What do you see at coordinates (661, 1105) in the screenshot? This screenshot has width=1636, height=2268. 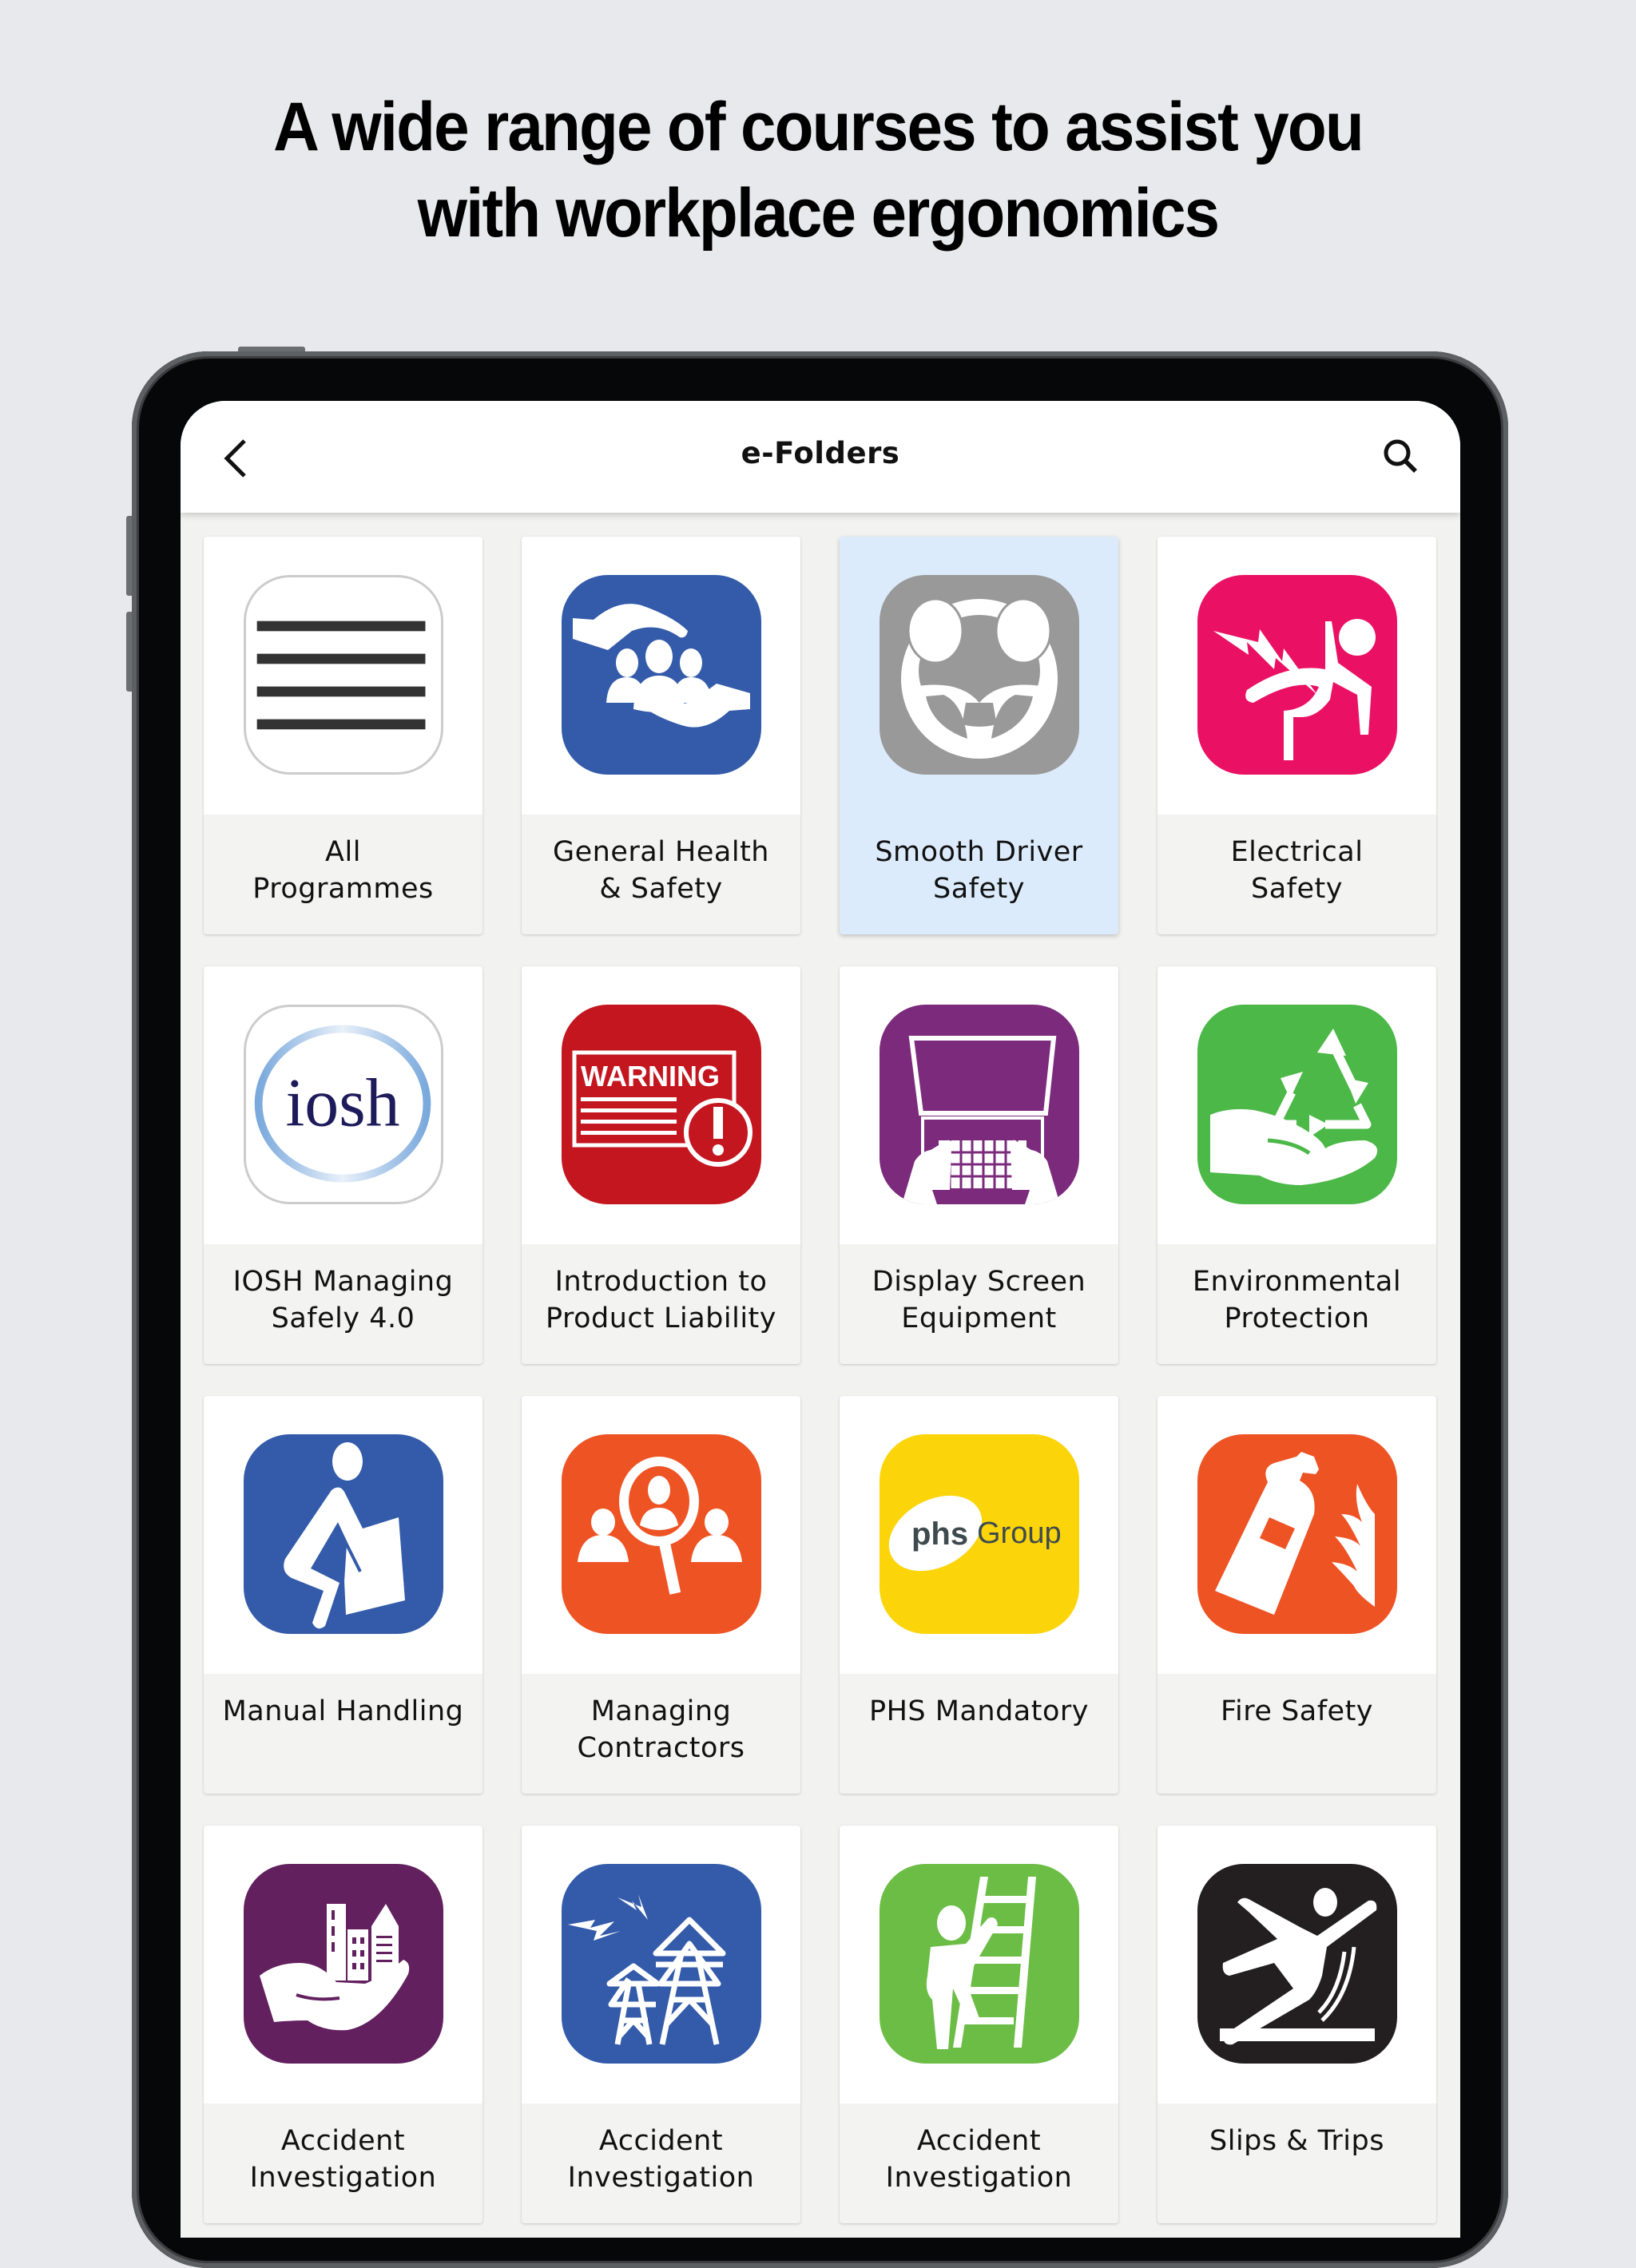 I see `warning-sign-icon: WARNING` at bounding box center [661, 1105].